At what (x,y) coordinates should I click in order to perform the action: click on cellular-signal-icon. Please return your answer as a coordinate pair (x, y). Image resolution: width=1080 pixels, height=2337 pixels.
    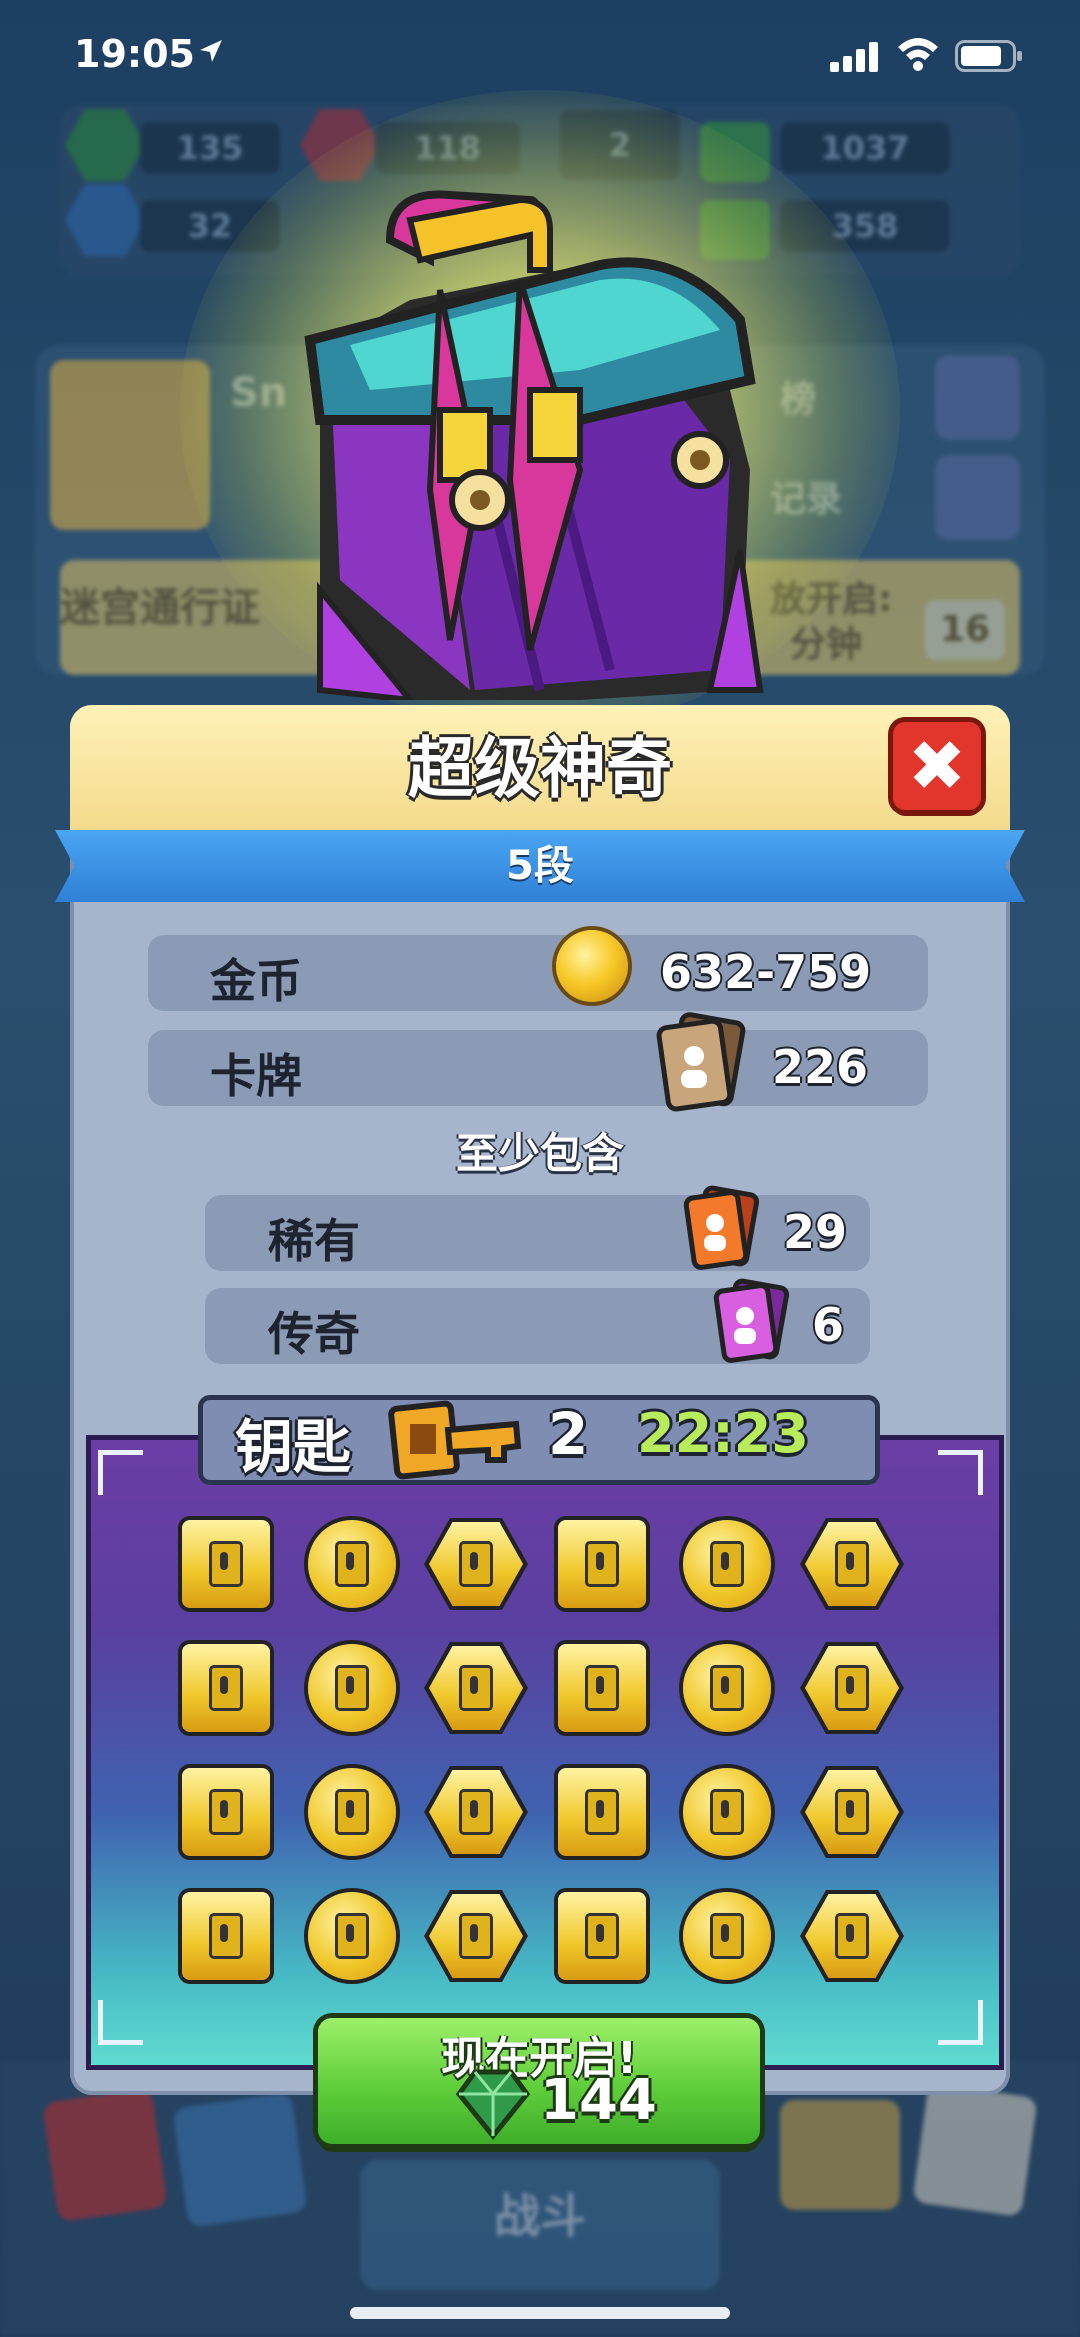
    Looking at the image, I should click on (854, 57).